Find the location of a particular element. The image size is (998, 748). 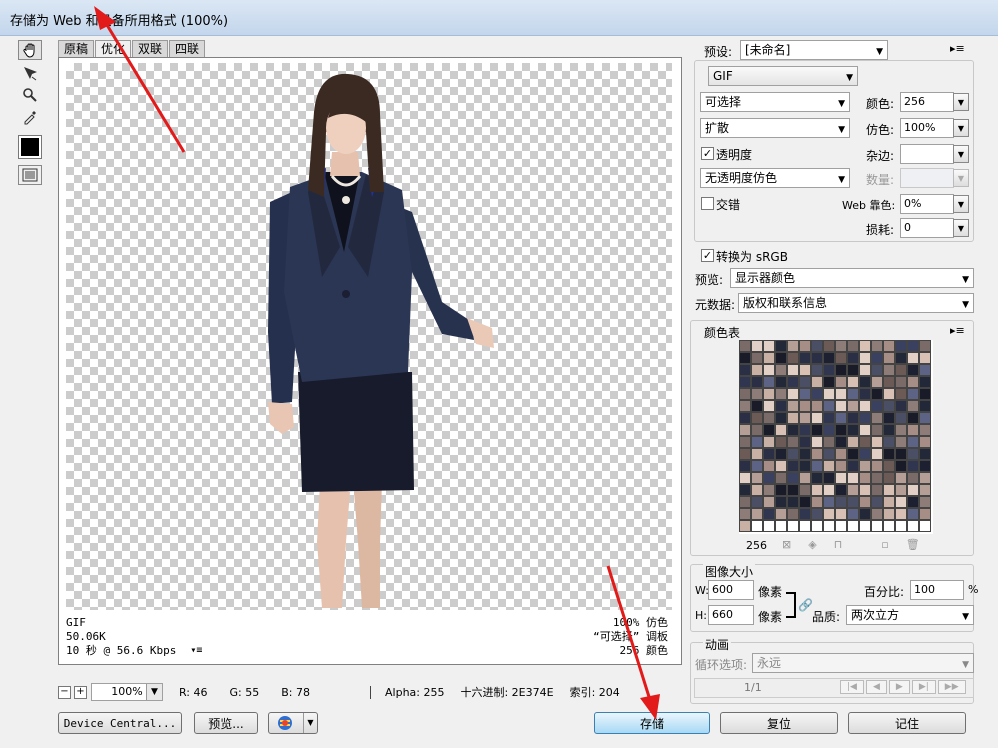

dither-dropdown: ▼ is located at coordinates (961, 128).